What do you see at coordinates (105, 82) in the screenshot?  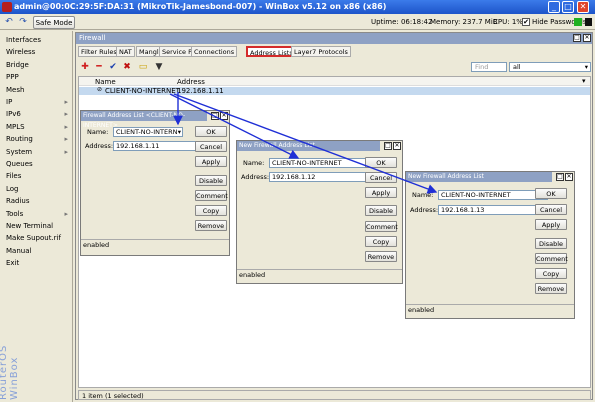 I see `column-header-name: Name` at bounding box center [105, 82].